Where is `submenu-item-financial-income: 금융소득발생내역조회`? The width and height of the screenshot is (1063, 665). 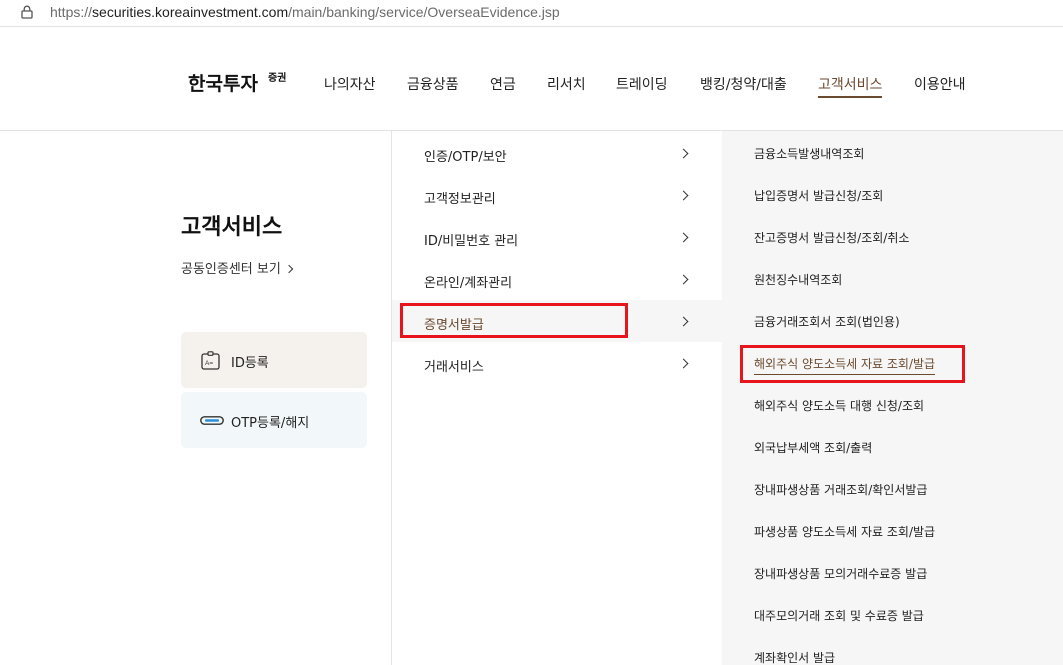 submenu-item-financial-income: 금융소득발생내역조회 is located at coordinates (809, 153).